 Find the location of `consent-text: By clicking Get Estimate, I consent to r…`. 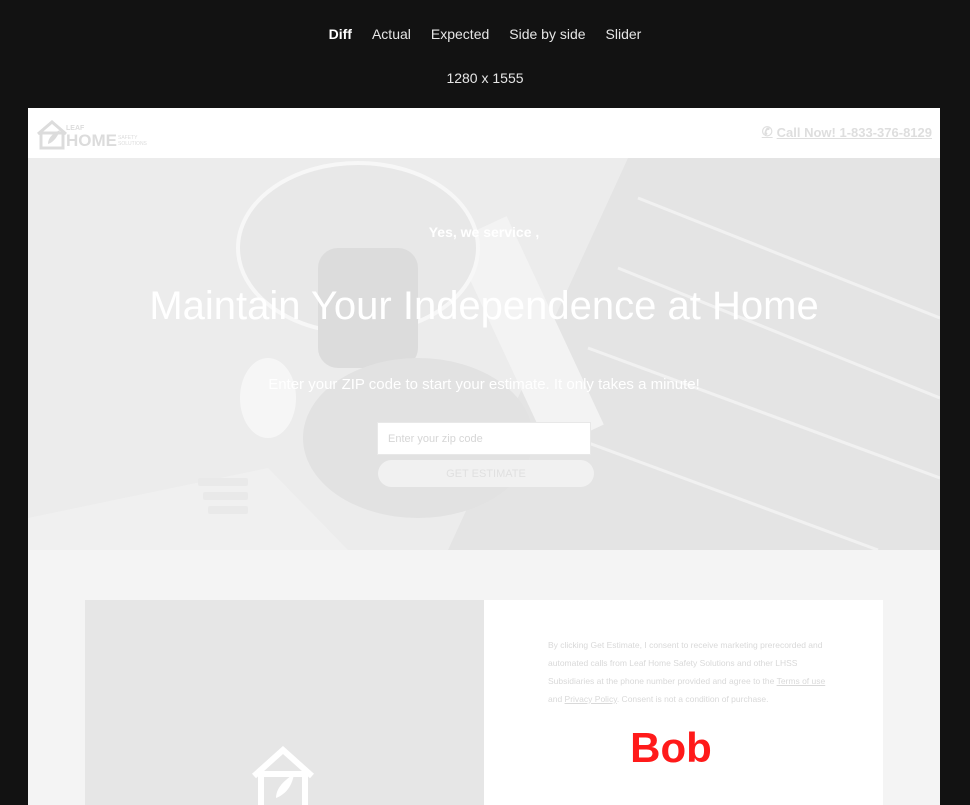

consent-text: By clicking Get Estimate, I consent to r… is located at coordinates (688, 672).